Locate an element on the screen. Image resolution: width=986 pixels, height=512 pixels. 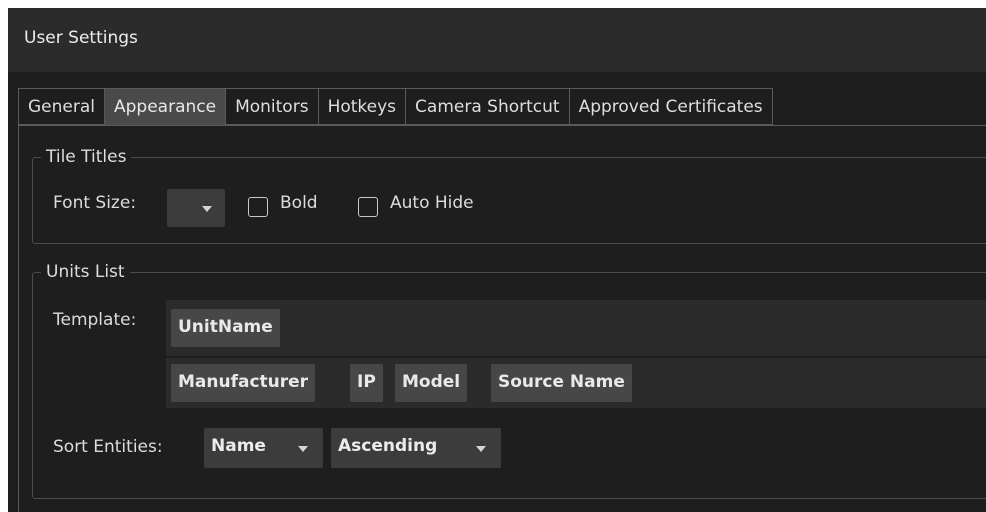
tab-approved-certificates: Approved Certificates is located at coordinates (671, 106).